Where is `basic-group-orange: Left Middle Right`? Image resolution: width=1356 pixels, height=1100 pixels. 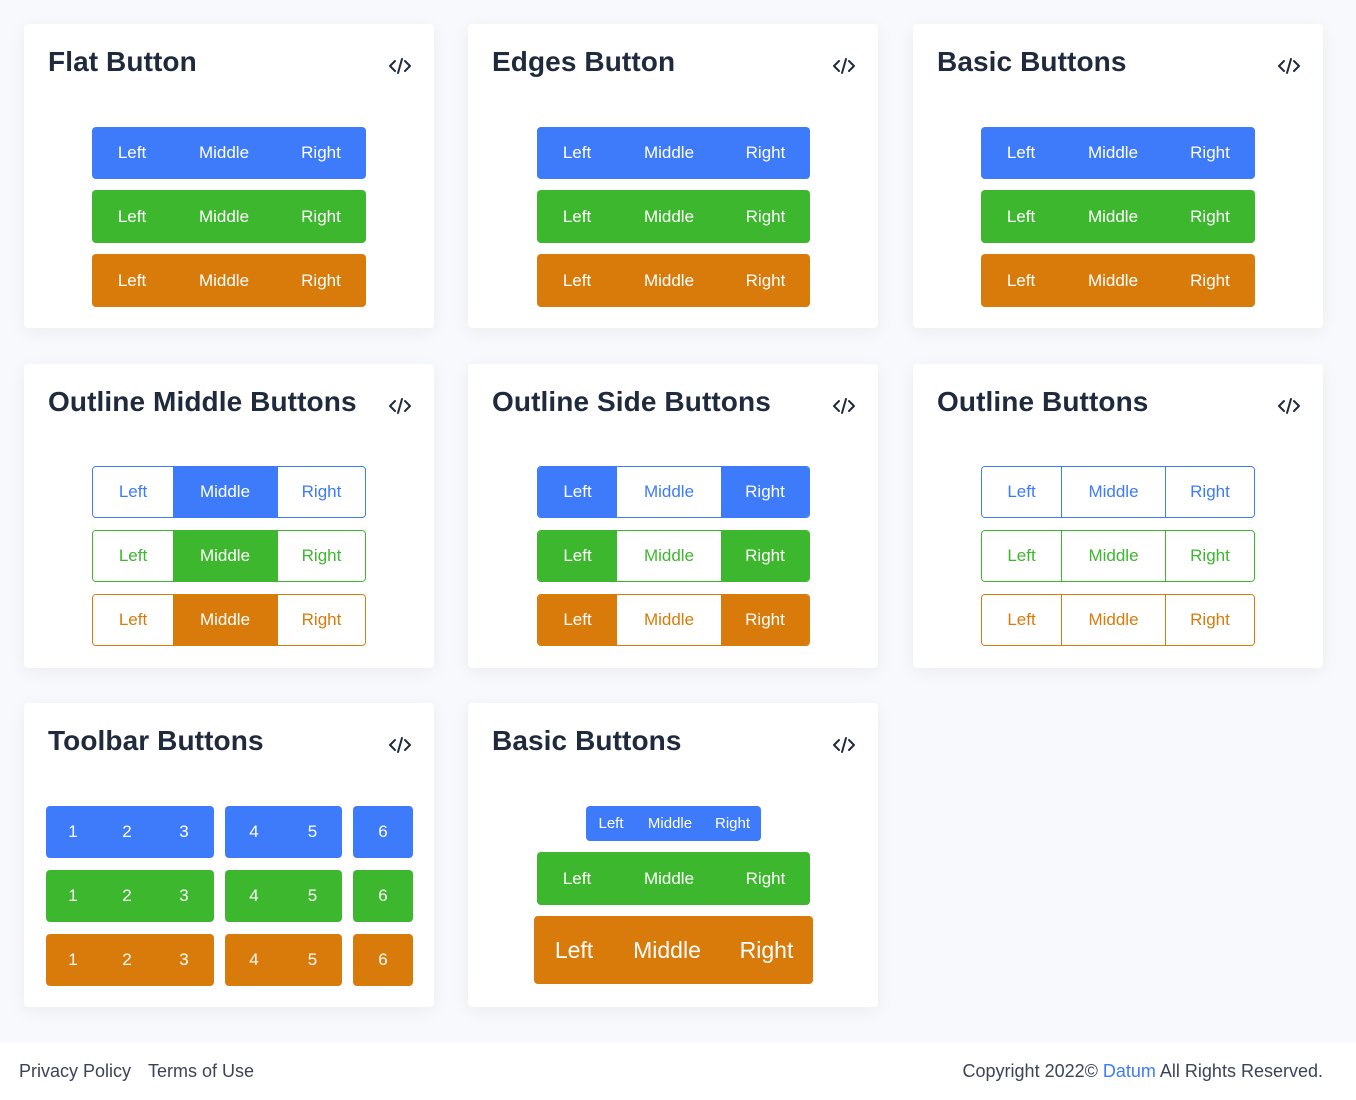
basic-group-orange: Left Middle Right is located at coordinates (1118, 280).